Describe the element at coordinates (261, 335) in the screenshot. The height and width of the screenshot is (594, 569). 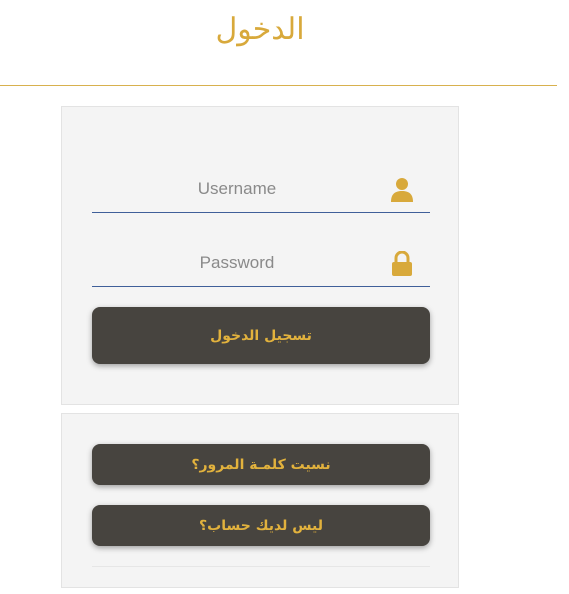
I see `login-button: تسجيل الدخول` at that location.